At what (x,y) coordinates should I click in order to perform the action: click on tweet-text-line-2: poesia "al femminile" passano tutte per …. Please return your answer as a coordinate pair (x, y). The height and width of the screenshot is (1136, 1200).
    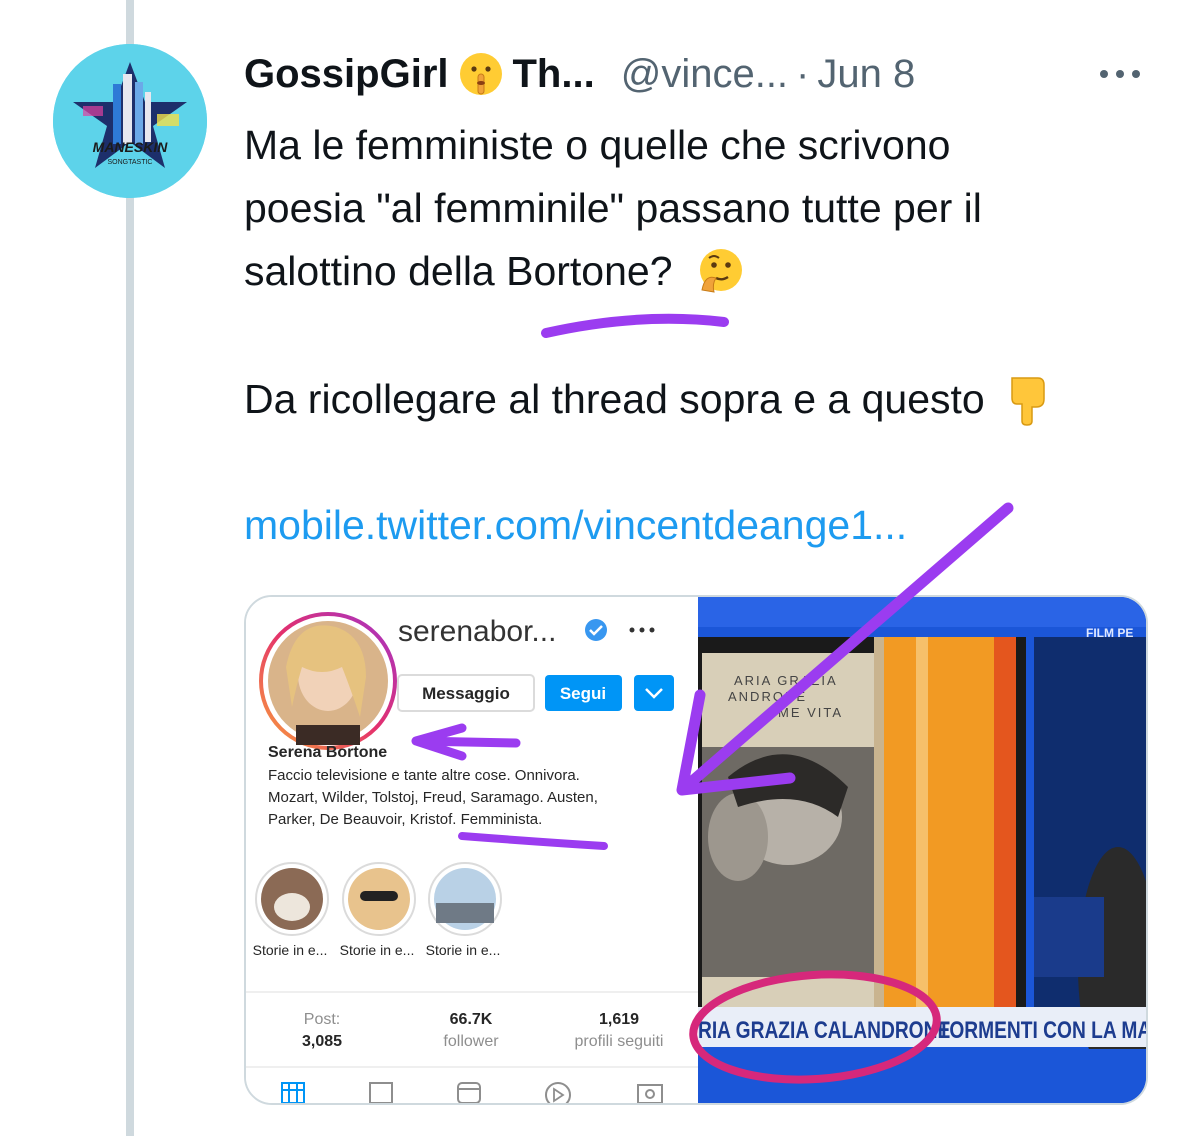
    Looking at the image, I should click on (613, 208).